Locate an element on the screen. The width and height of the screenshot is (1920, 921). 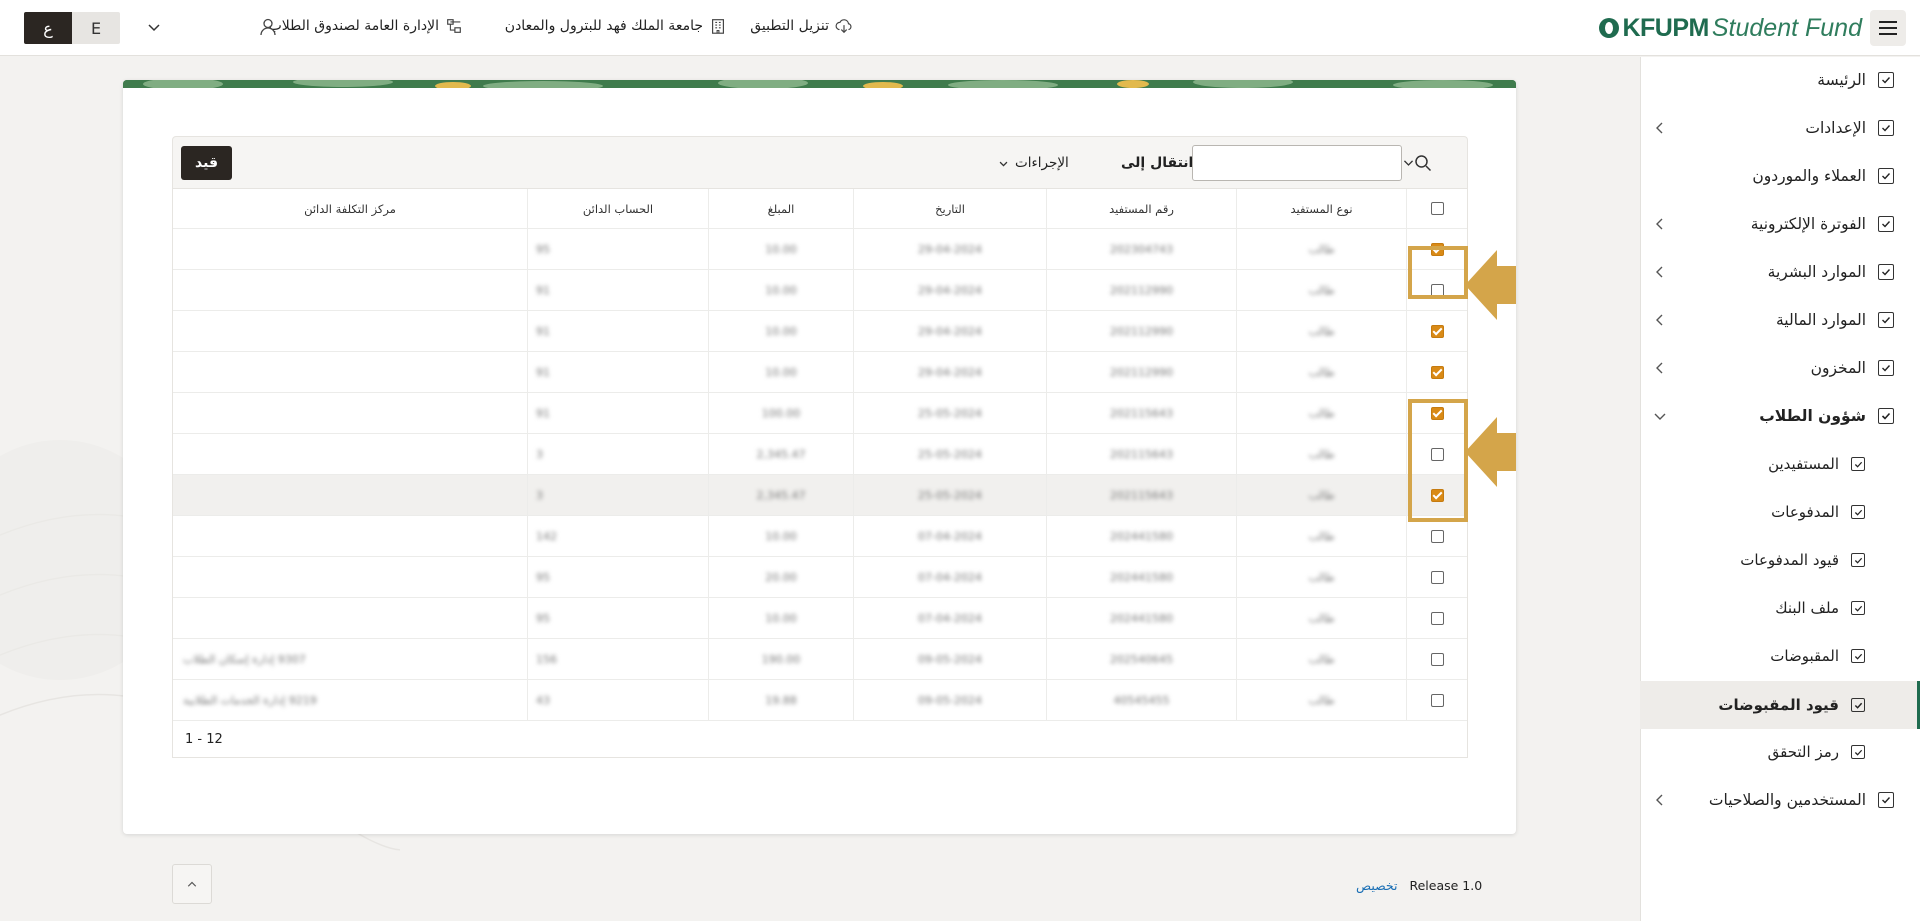
sidebar-item-hr: الموارد البشرية is located at coordinates (1780, 272).